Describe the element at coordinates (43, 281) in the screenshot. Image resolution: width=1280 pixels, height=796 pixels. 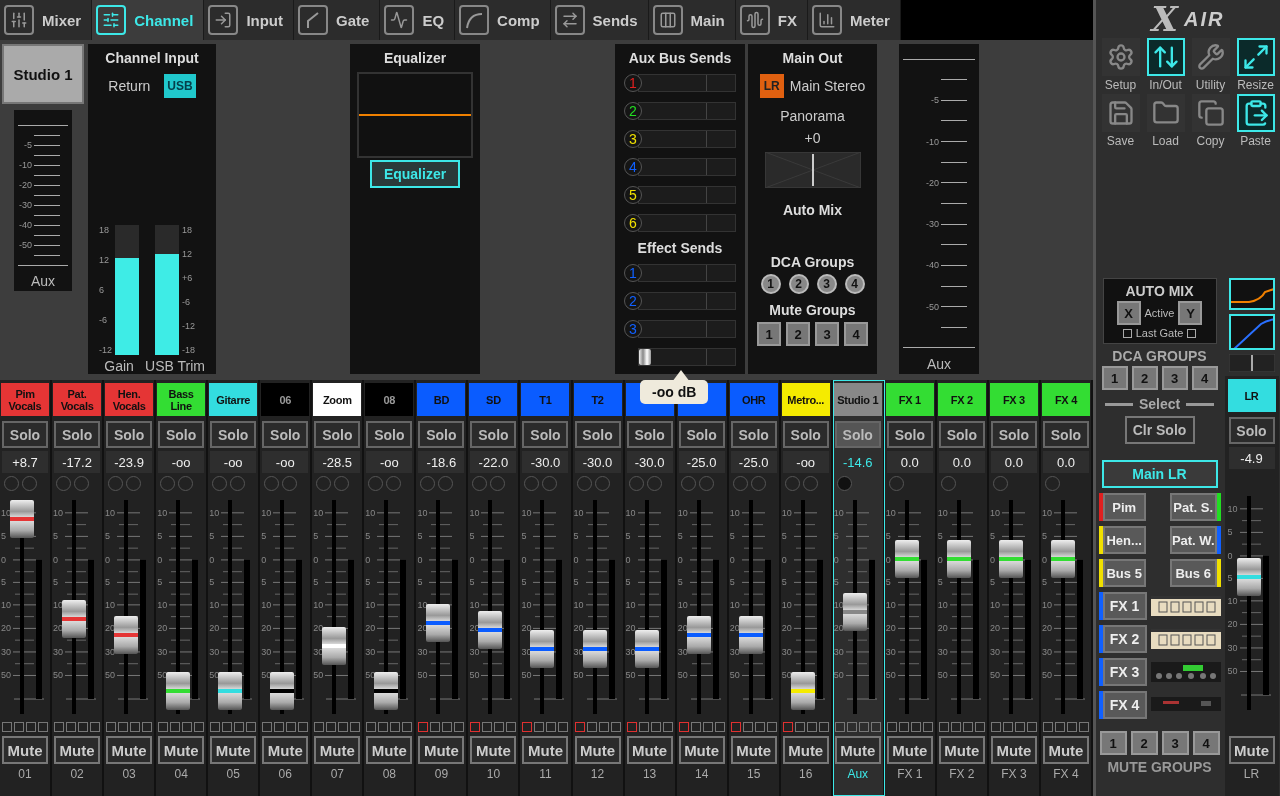
I see `meter-label: Aux` at that location.